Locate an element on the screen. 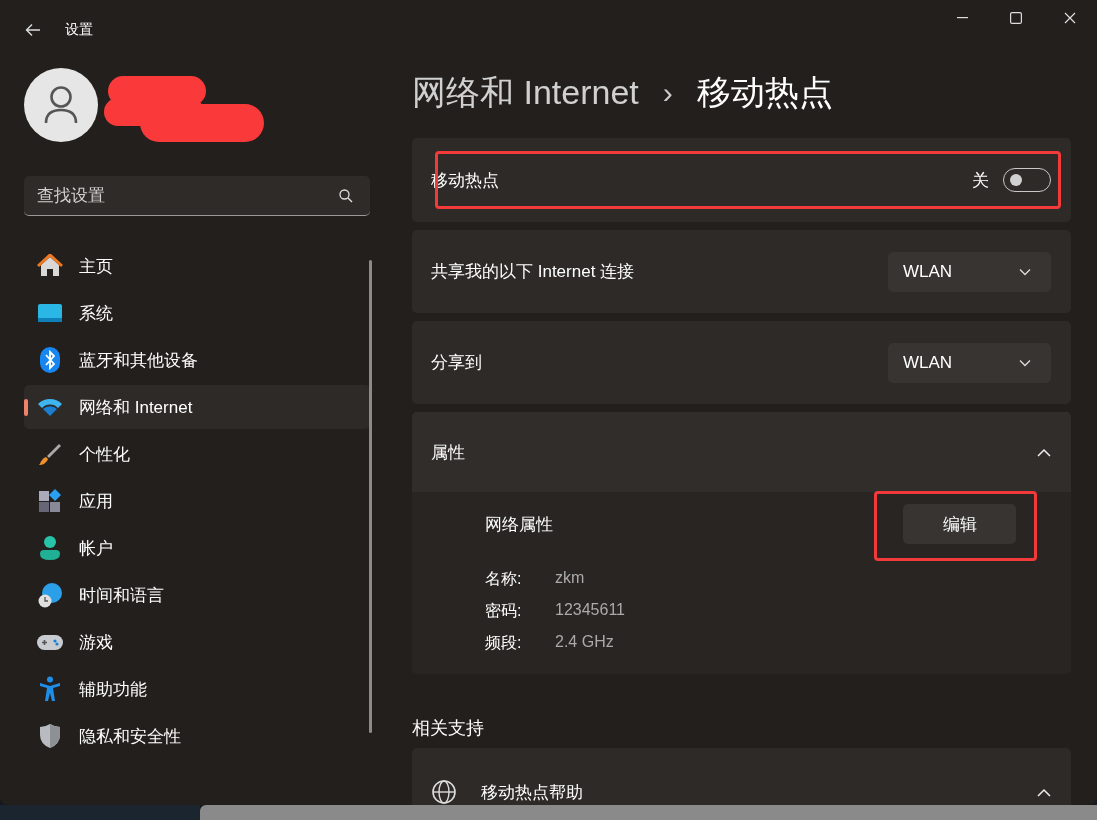 Image resolution: width=1097 pixels, height=820 pixels. sidebar-item: 主页 is located at coordinates (197, 266).